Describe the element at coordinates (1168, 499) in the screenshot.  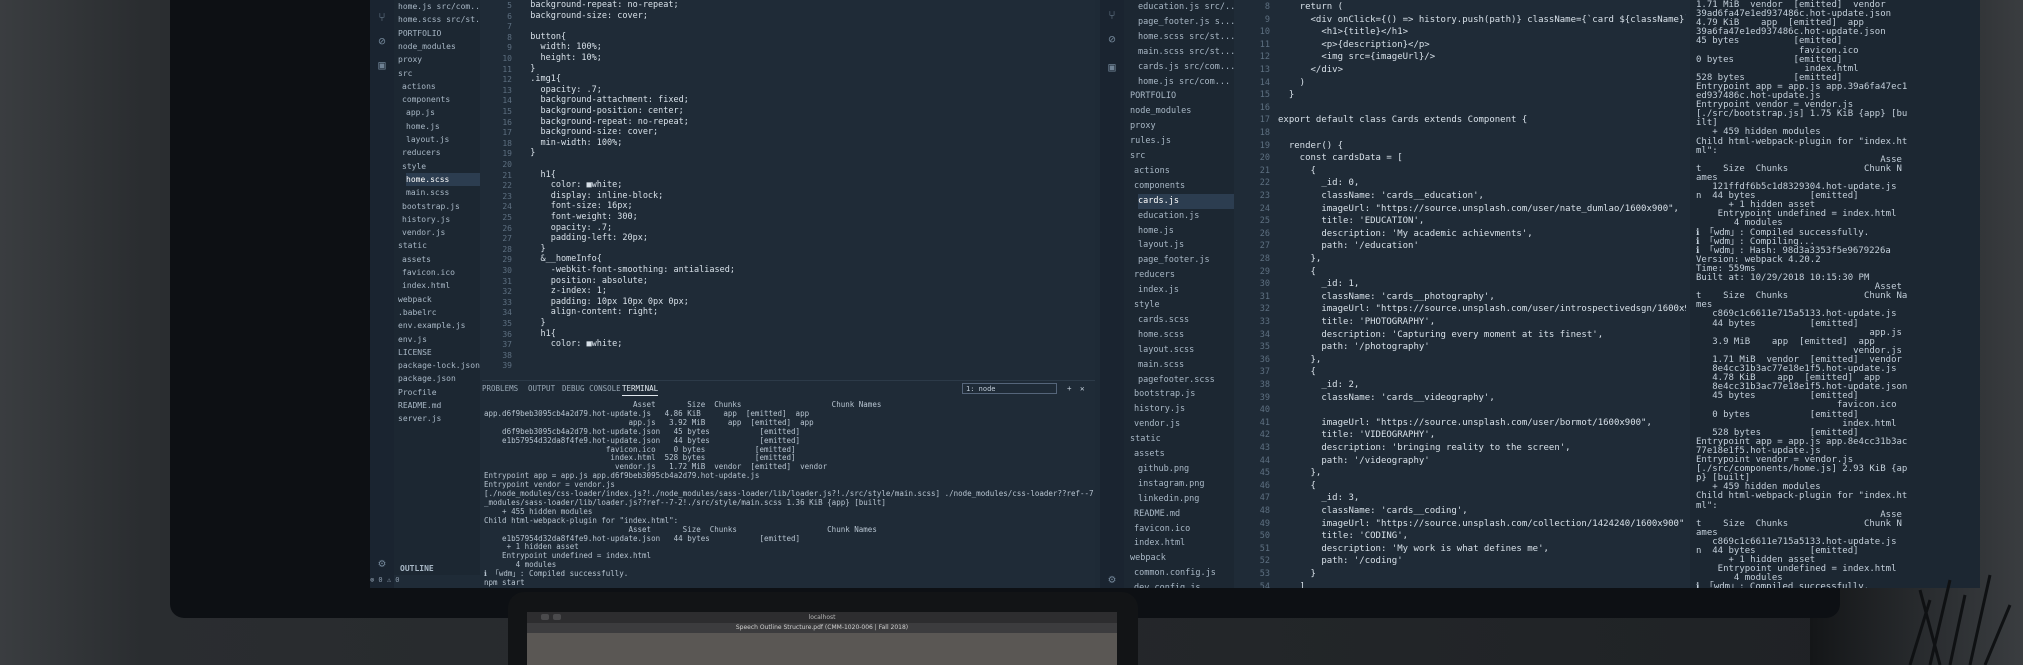
I see `explorer-item: linkedin.png` at that location.